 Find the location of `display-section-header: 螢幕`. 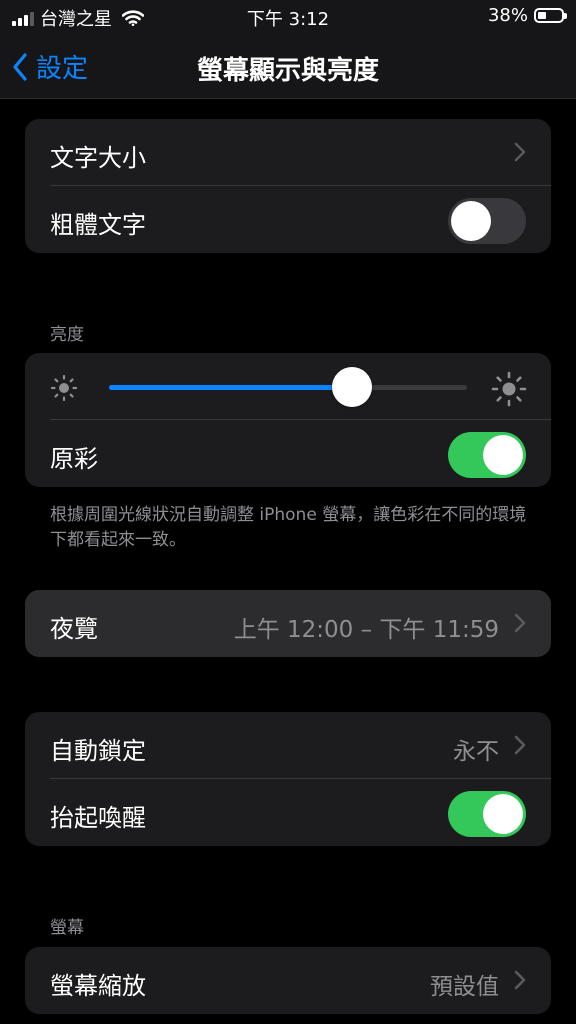

display-section-header: 螢幕 is located at coordinates (67, 928).